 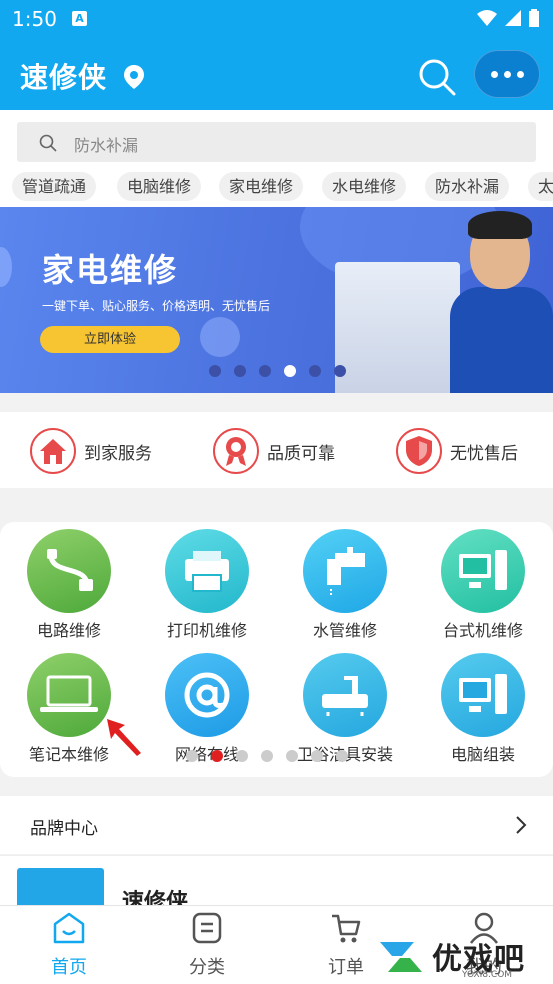 I want to click on tag-chip: 家电维修, so click(x=261, y=186).